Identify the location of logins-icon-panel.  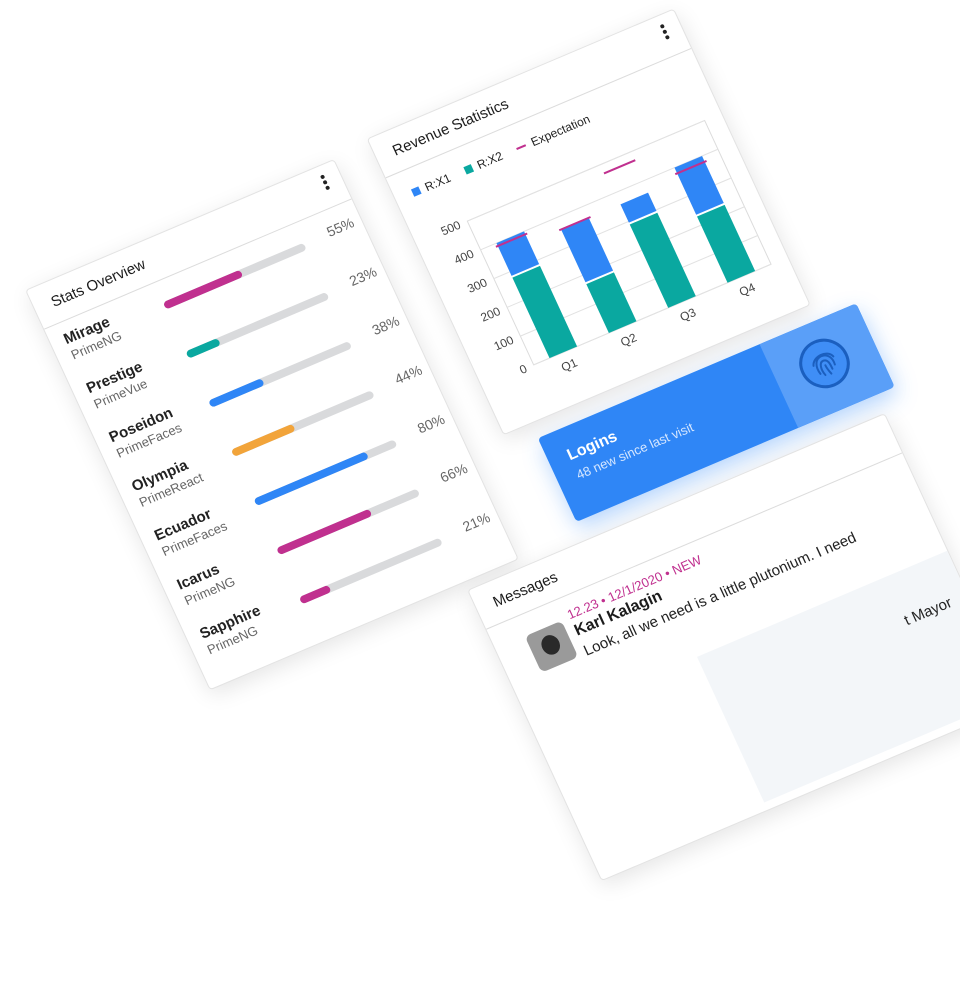
(827, 365).